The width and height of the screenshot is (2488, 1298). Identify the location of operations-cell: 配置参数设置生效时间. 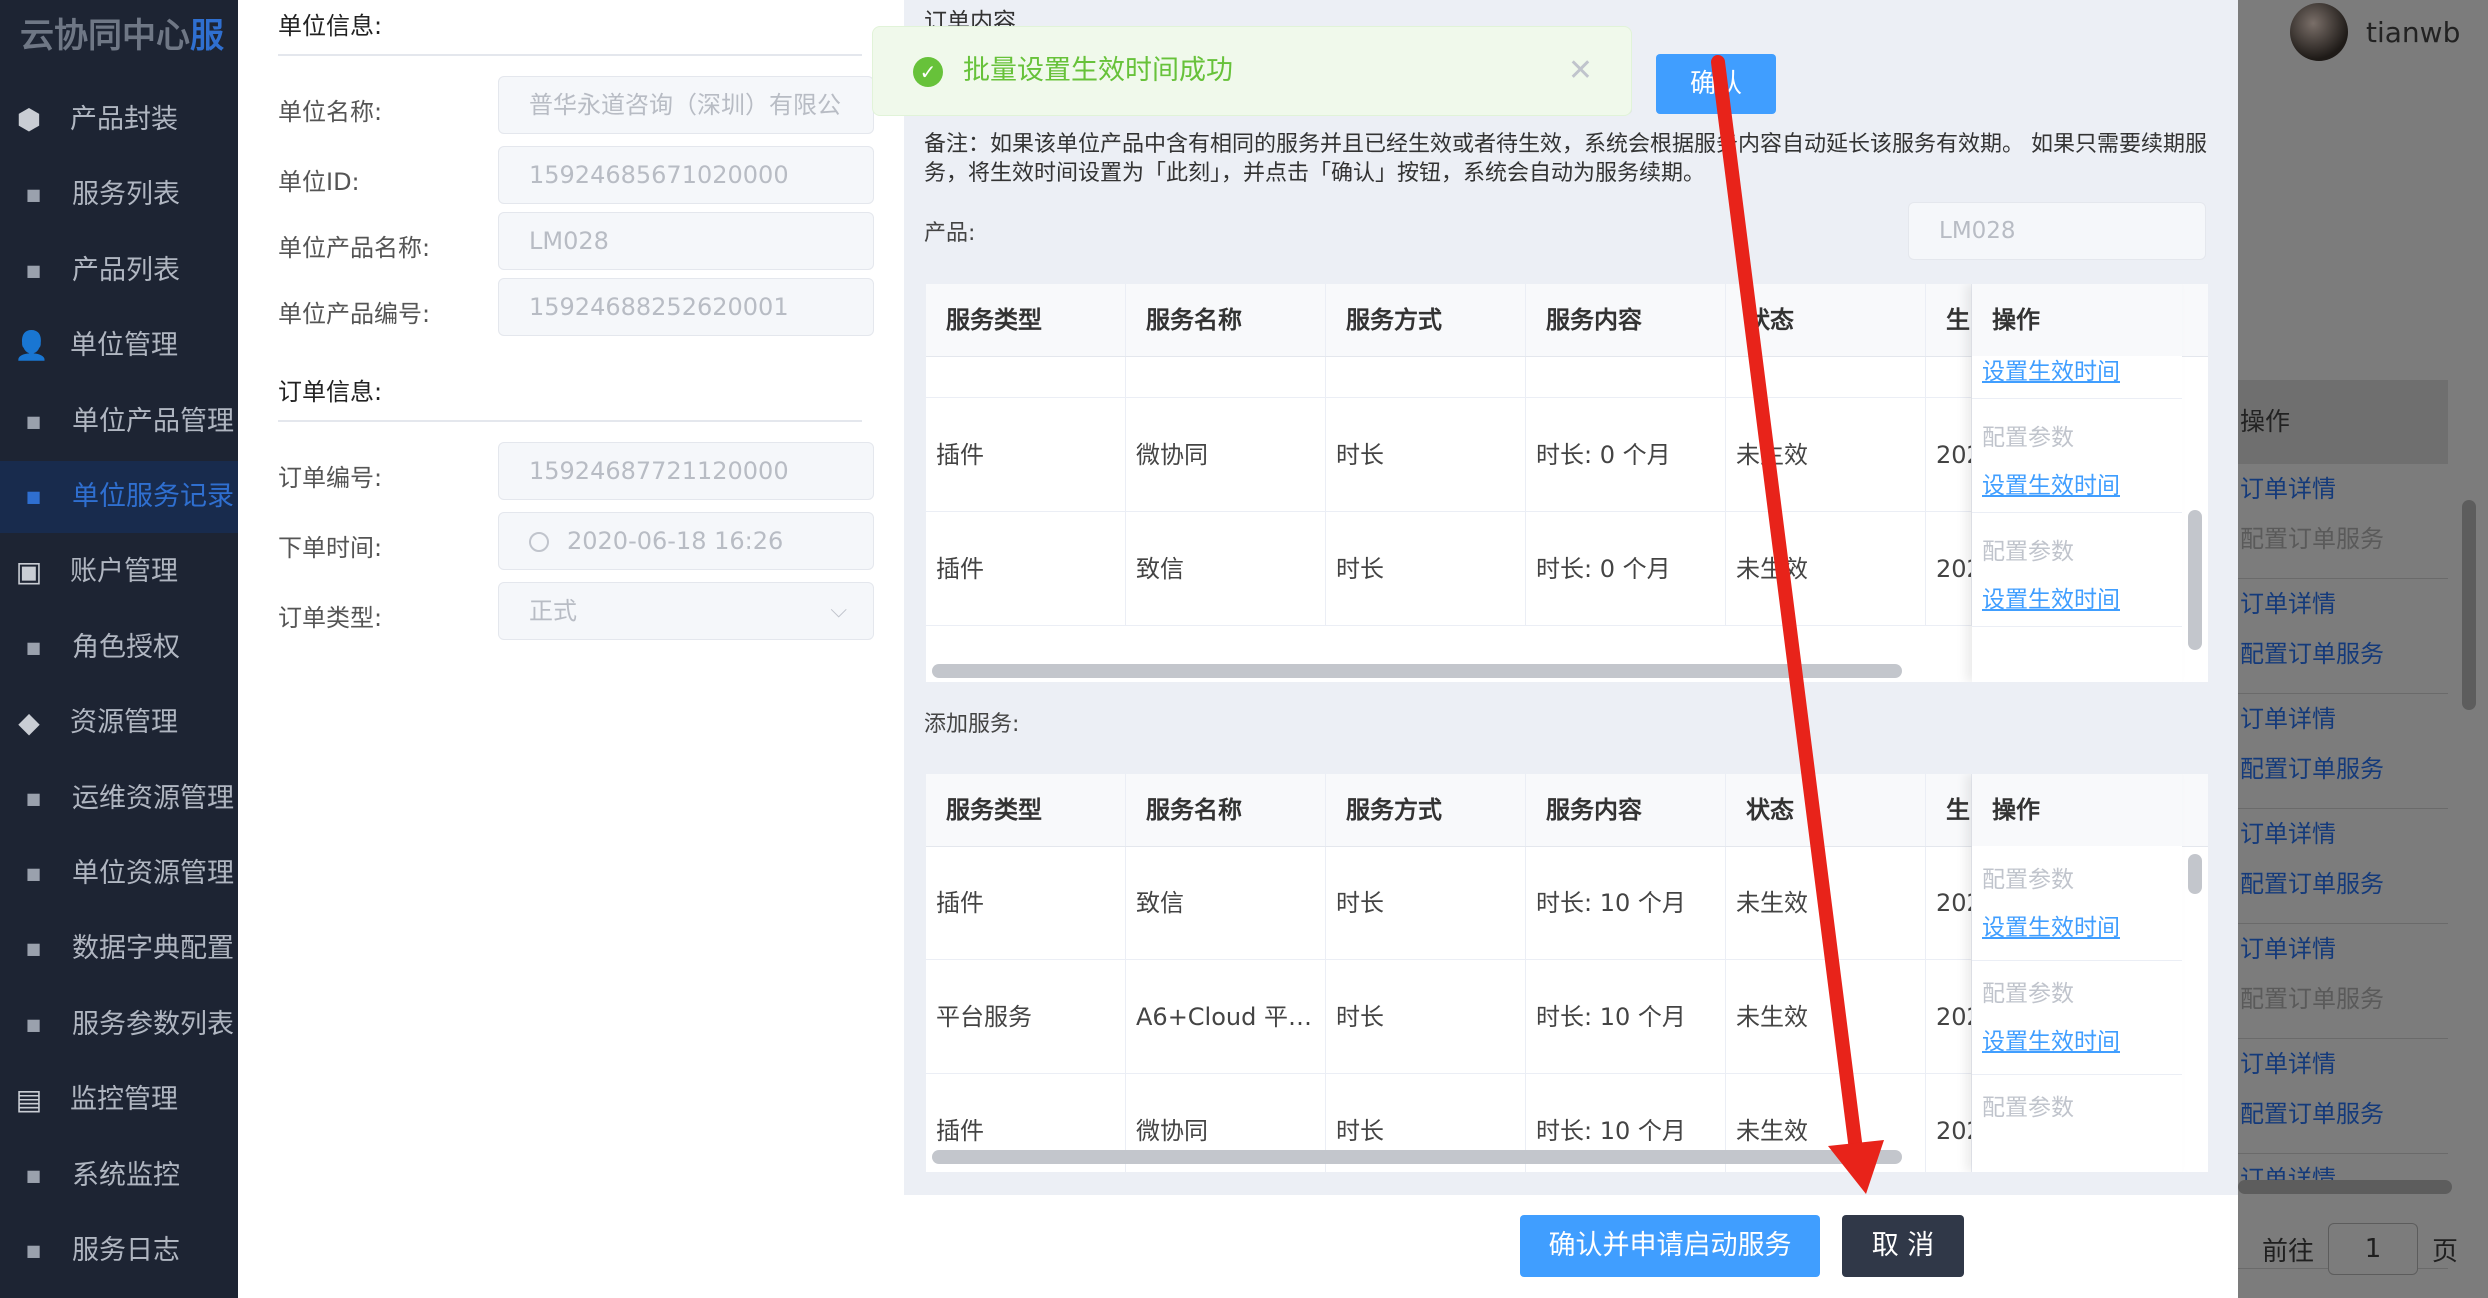
(2077, 1017).